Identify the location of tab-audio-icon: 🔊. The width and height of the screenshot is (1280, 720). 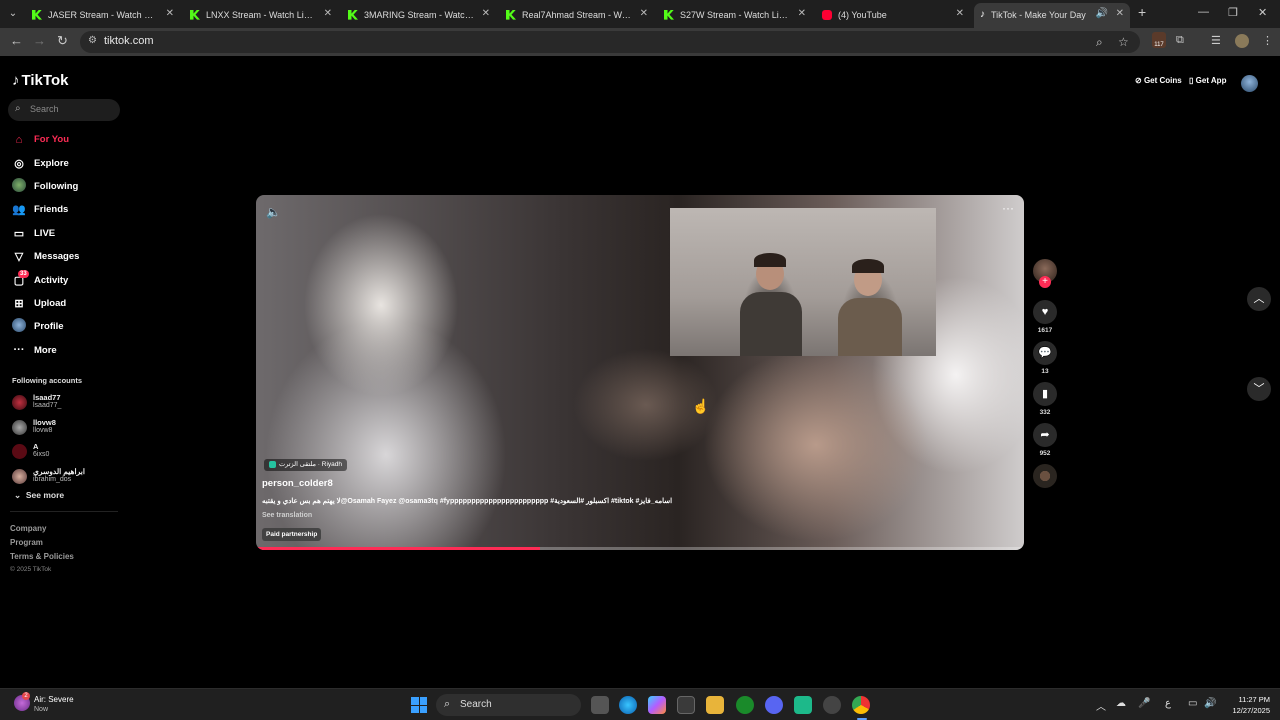
(1102, 14).